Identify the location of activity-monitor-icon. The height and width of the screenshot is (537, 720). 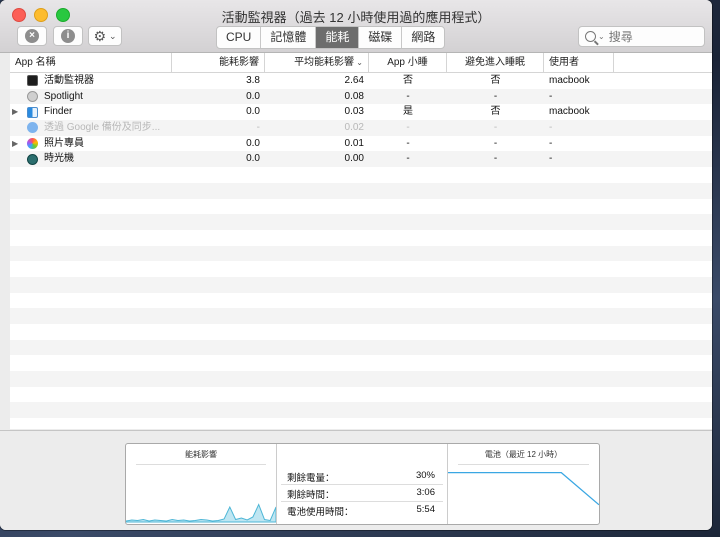
(32, 81).